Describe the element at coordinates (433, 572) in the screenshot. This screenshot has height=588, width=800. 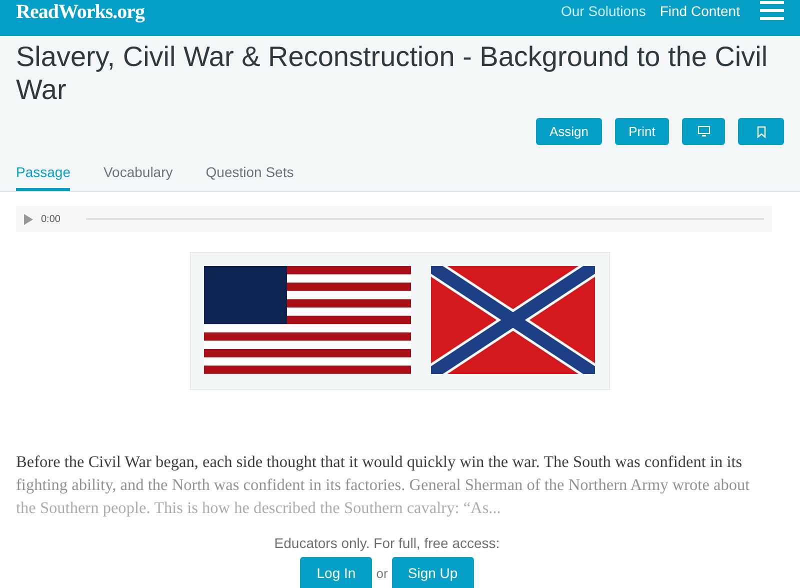
I see `signup-button: Sign Up` at that location.